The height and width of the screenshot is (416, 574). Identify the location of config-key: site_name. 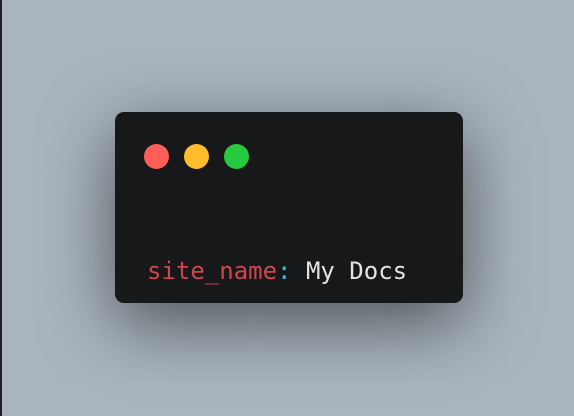
(212, 271).